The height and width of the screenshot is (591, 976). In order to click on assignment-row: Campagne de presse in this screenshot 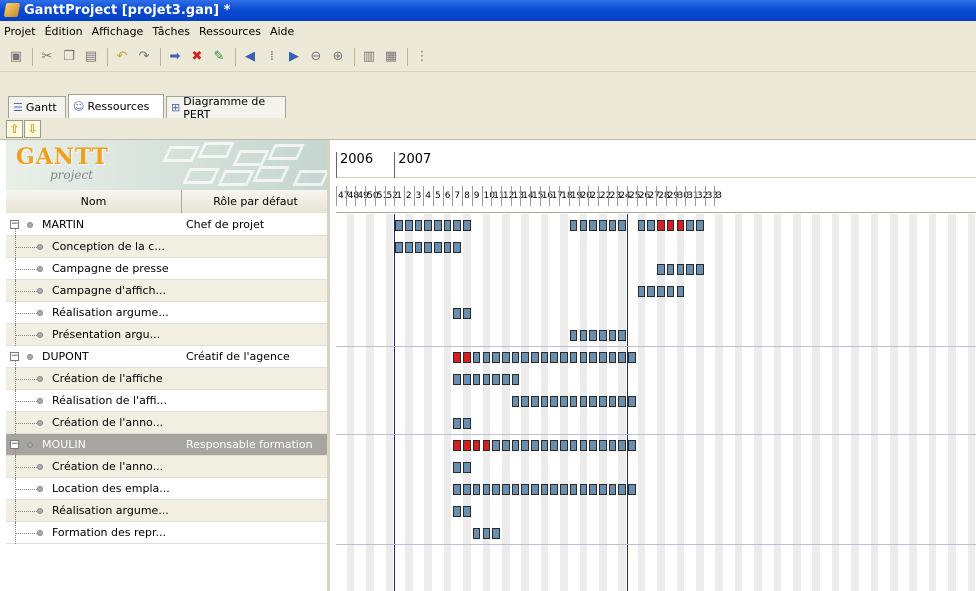, I will do `click(166, 268)`.